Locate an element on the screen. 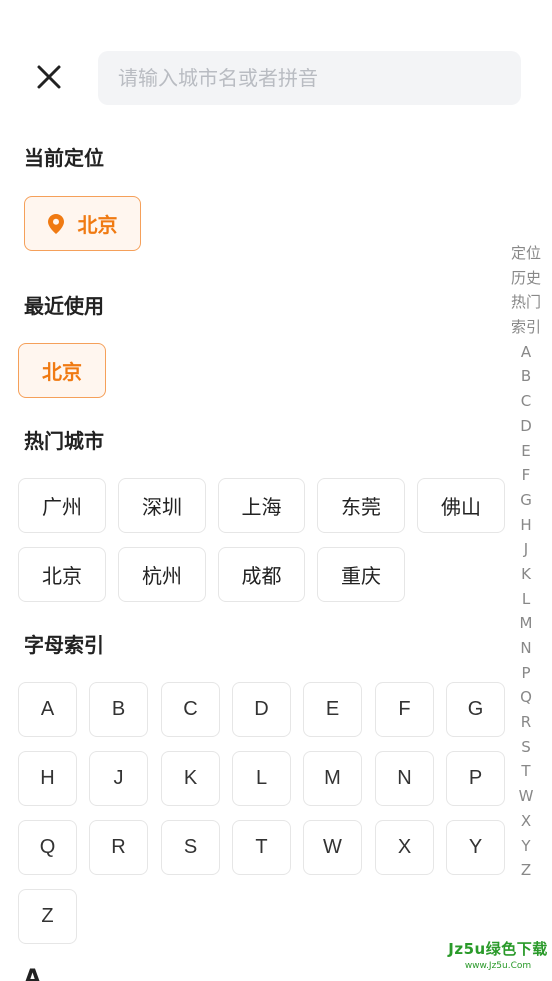  letter-label: B is located at coordinates (118, 709).